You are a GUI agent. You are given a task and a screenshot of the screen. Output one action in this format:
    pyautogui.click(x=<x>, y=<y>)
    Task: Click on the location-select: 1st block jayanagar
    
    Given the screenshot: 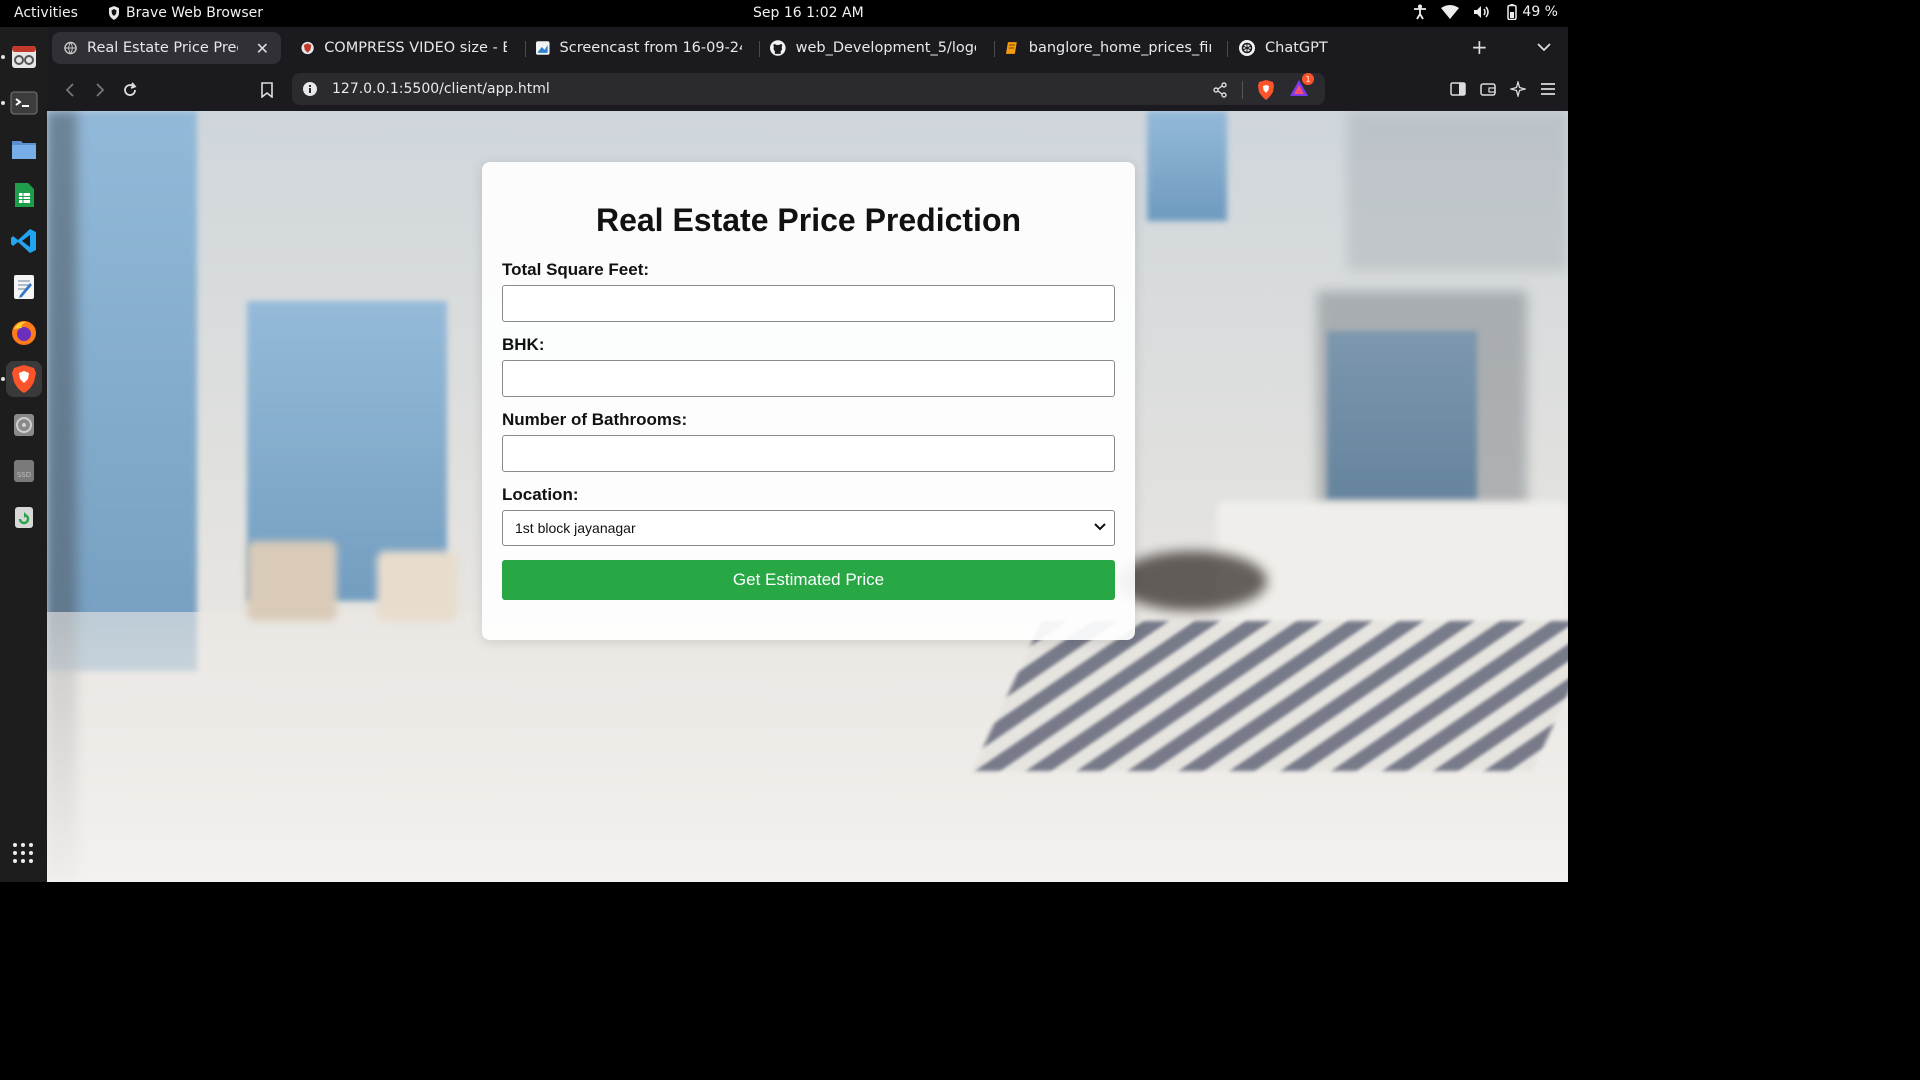 What is the action you would take?
    pyautogui.click(x=808, y=528)
    